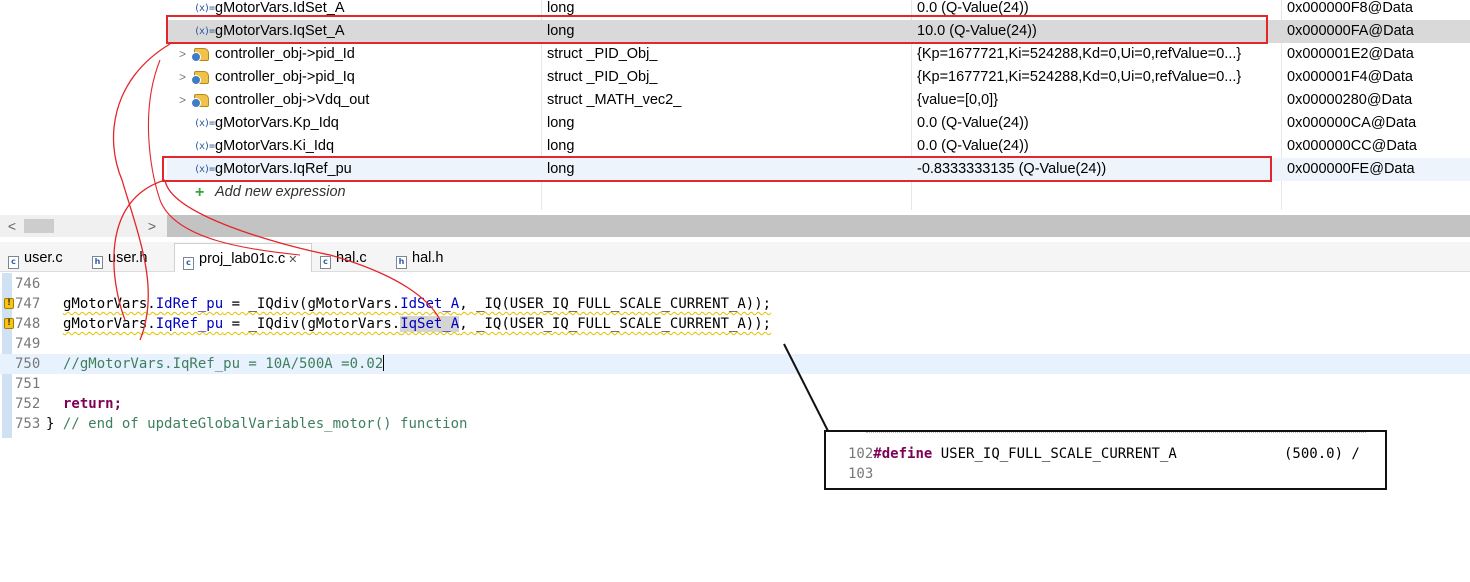  Describe the element at coordinates (818, 192) in the screenshot. I see `add-new-expression-row: + Add new expression` at that location.